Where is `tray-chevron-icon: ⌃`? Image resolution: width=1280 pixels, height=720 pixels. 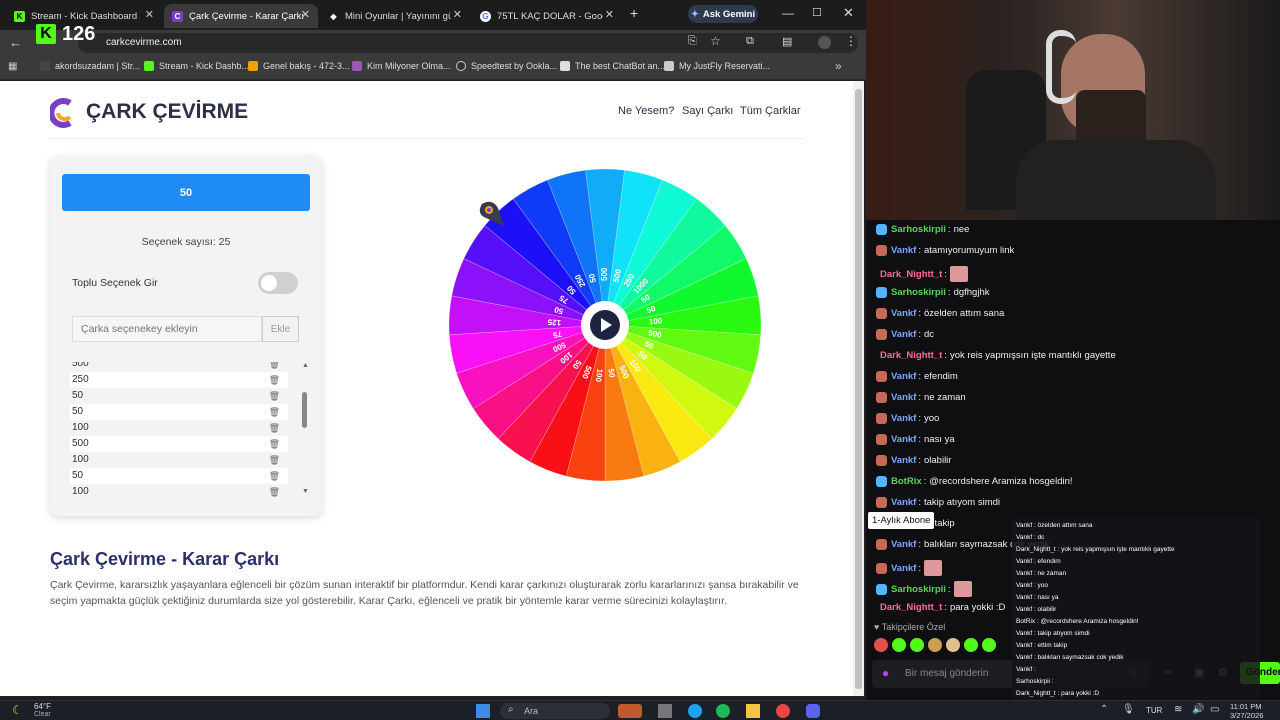 tray-chevron-icon: ⌃ is located at coordinates (1104, 709).